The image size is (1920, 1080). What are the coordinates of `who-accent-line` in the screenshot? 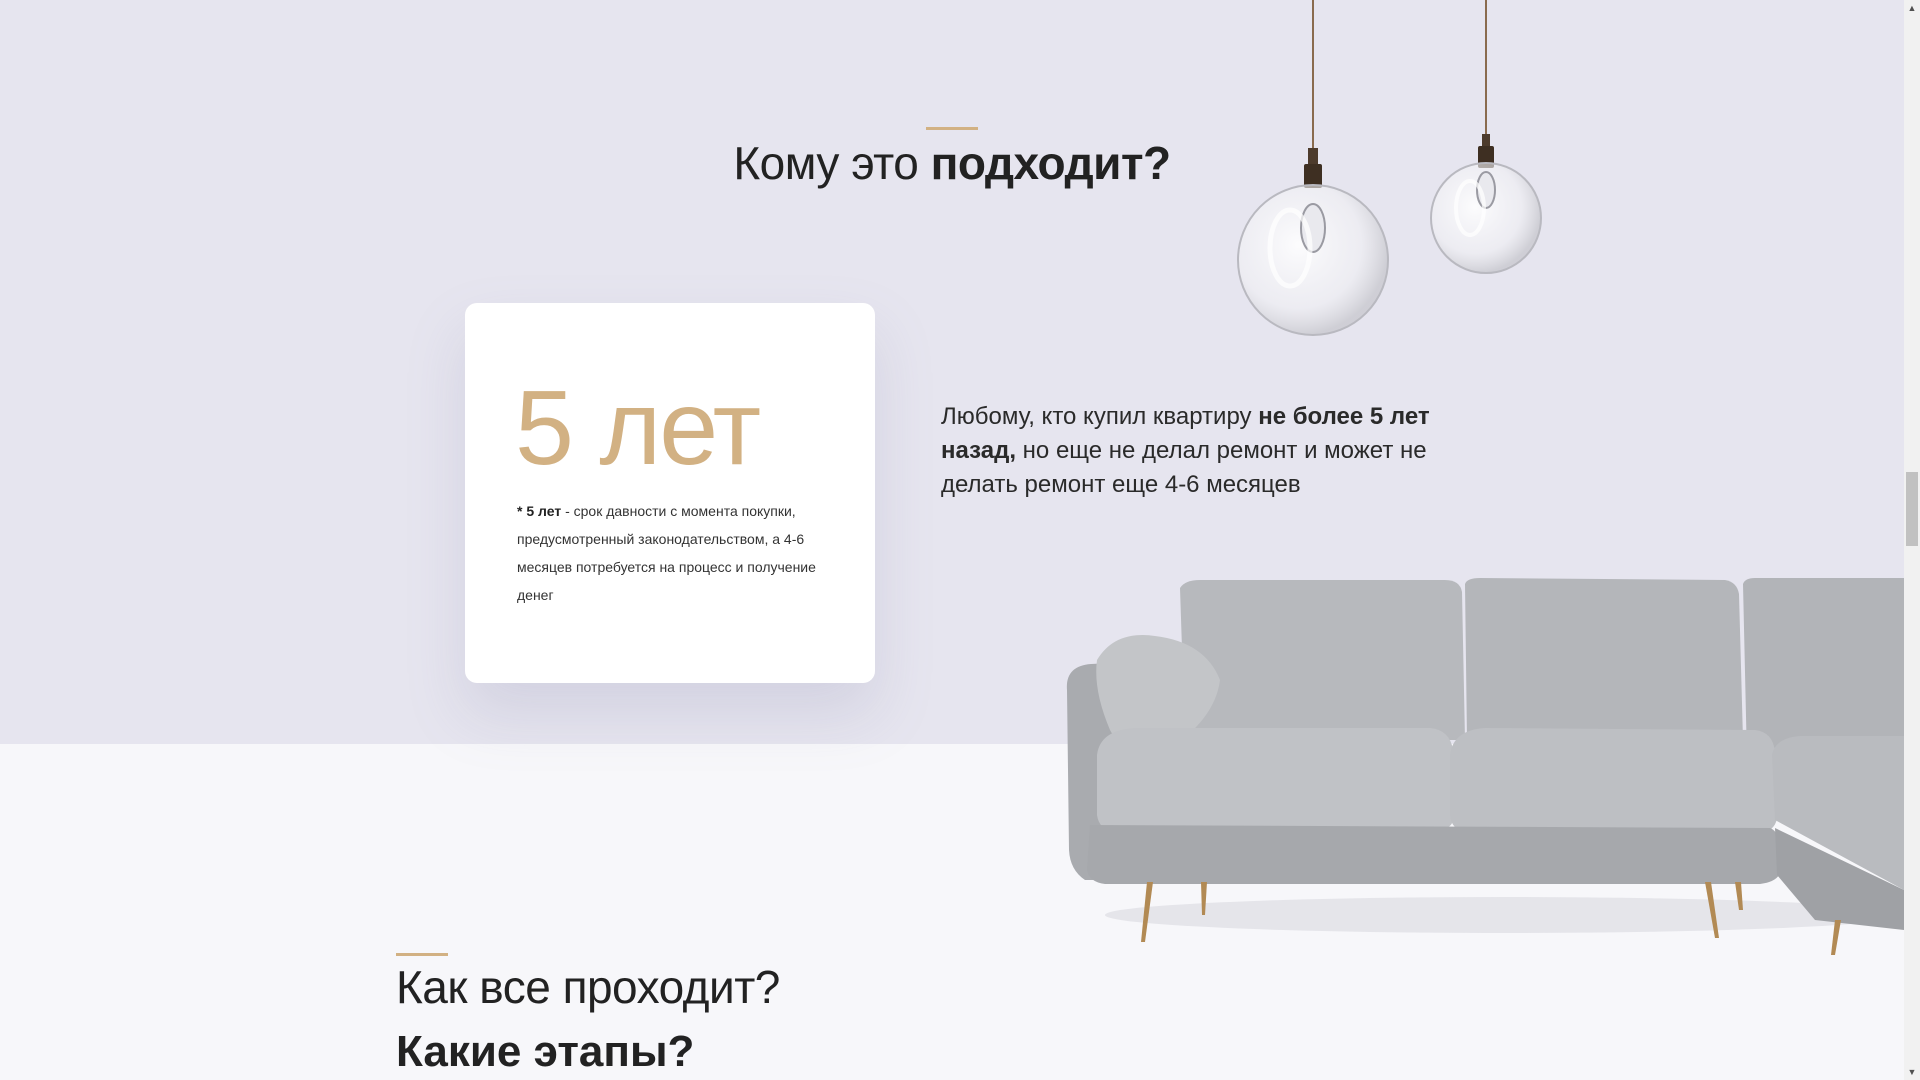 It's located at (952, 128).